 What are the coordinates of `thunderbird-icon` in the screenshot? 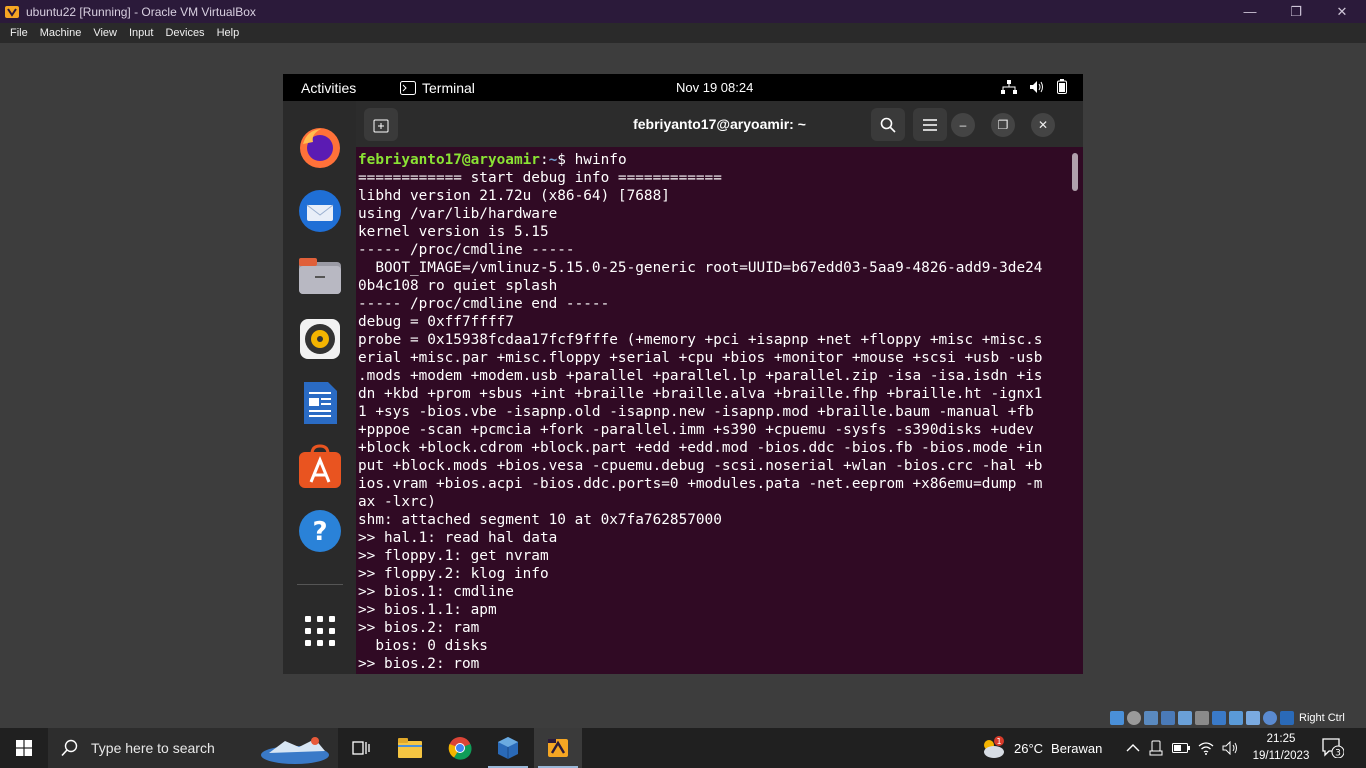 It's located at (320, 211).